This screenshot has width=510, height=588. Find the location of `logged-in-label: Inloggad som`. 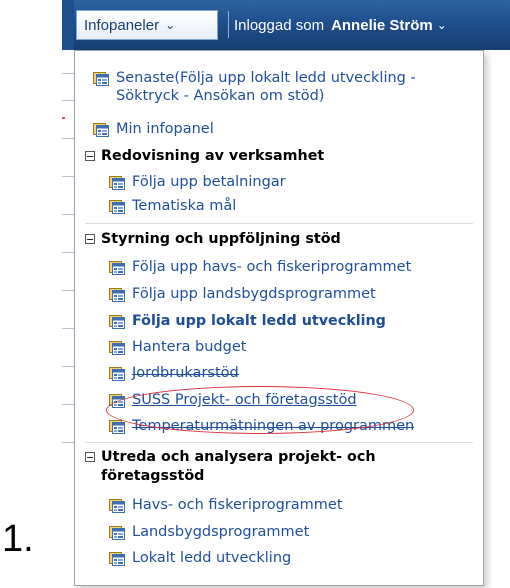

logged-in-label: Inloggad som is located at coordinates (279, 25).